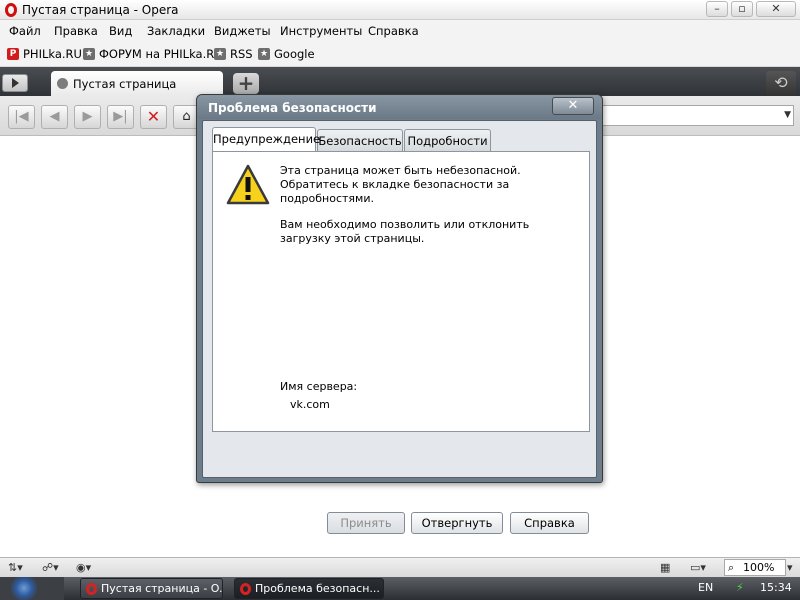  What do you see at coordinates (87, 117) in the screenshot?
I see `forward-icon: ▶` at bounding box center [87, 117].